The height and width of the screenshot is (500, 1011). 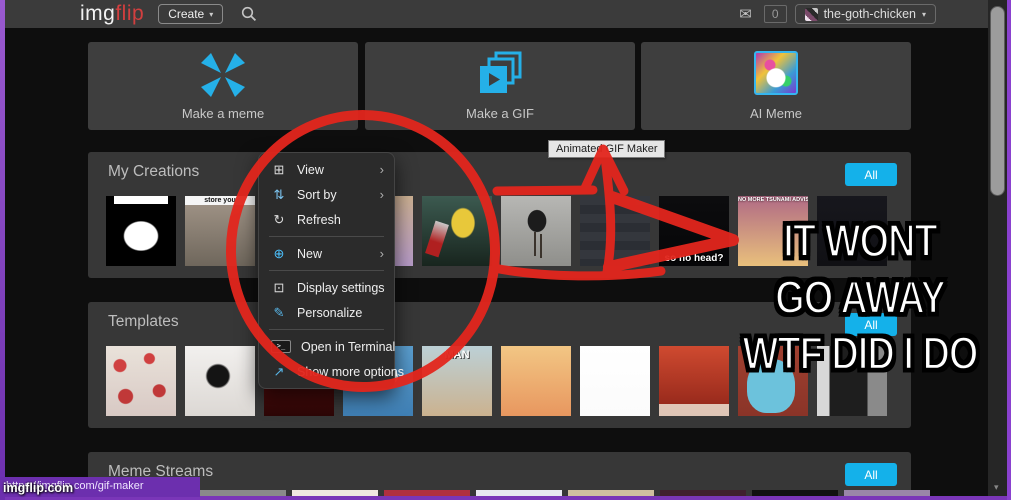 What do you see at coordinates (996, 487) in the screenshot?
I see `scroll-down-icon: ▾` at bounding box center [996, 487].